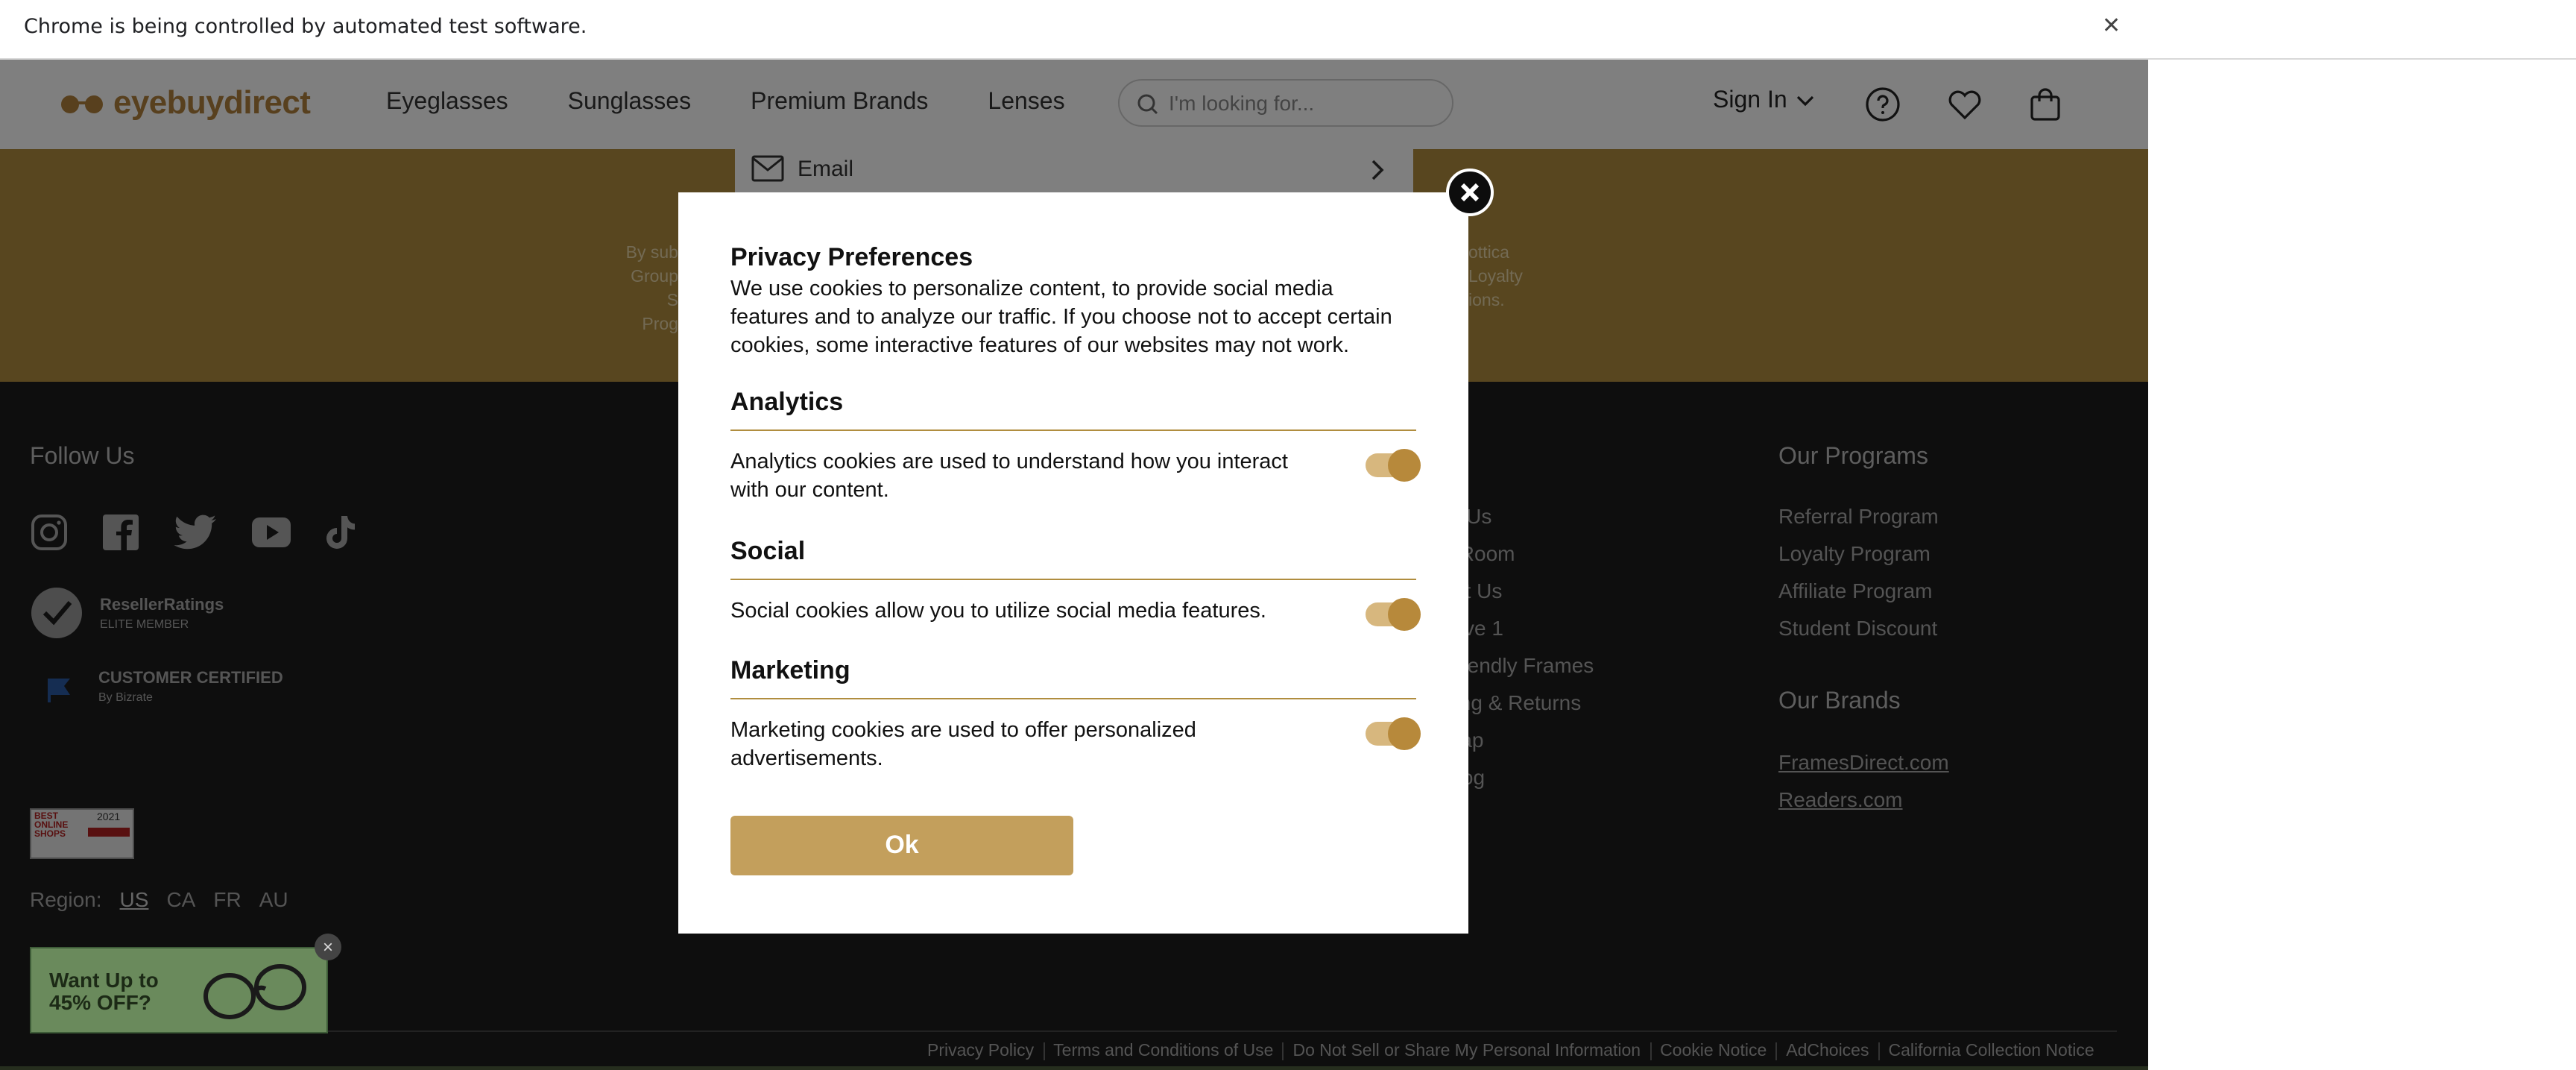  What do you see at coordinates (852, 257) in the screenshot?
I see `modal-title: Privacy Preferences` at bounding box center [852, 257].